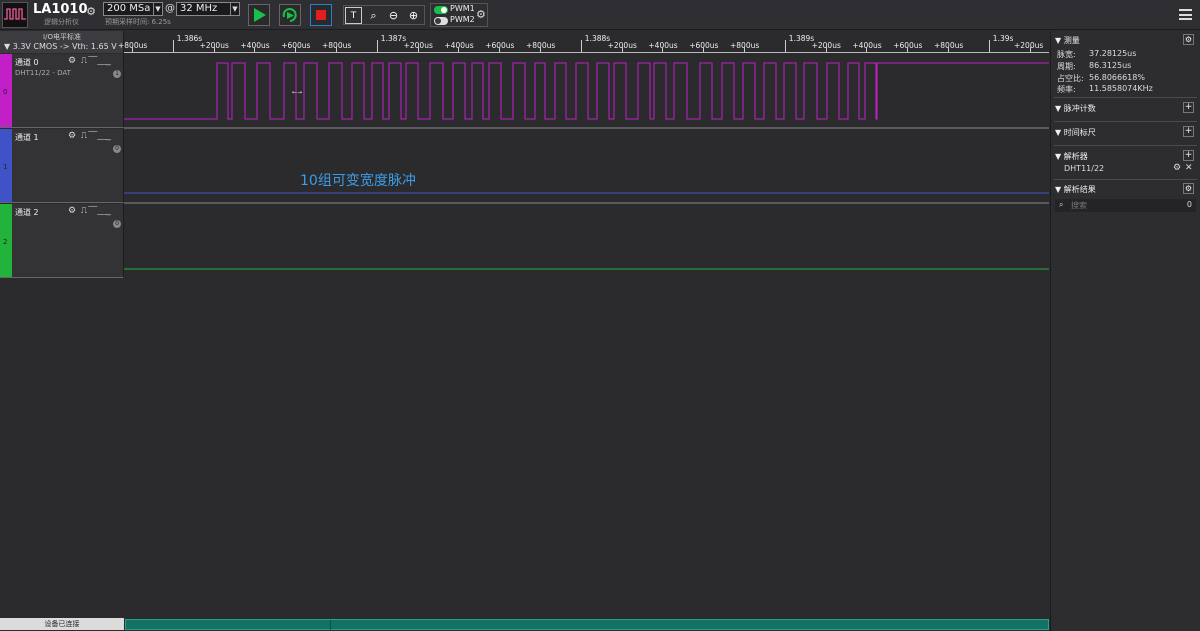 The image size is (1200, 631). Describe the element at coordinates (297, 92) in the screenshot. I see `cursor-marker: ←→` at that location.